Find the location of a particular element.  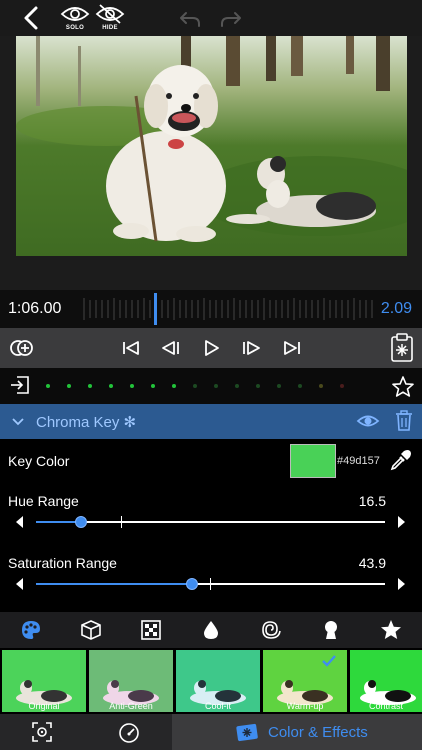

keyhole-icon is located at coordinates (331, 630).